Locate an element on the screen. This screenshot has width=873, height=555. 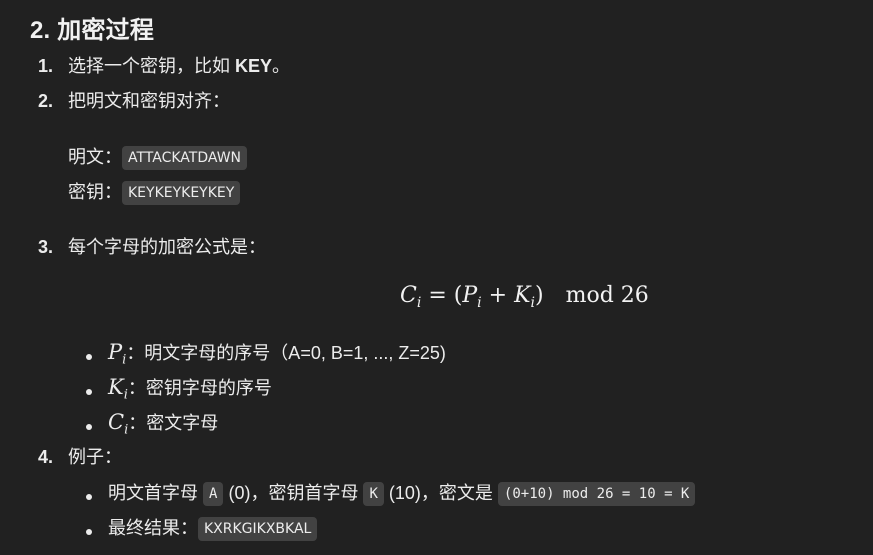
var-p: P is located at coordinates (115, 352).